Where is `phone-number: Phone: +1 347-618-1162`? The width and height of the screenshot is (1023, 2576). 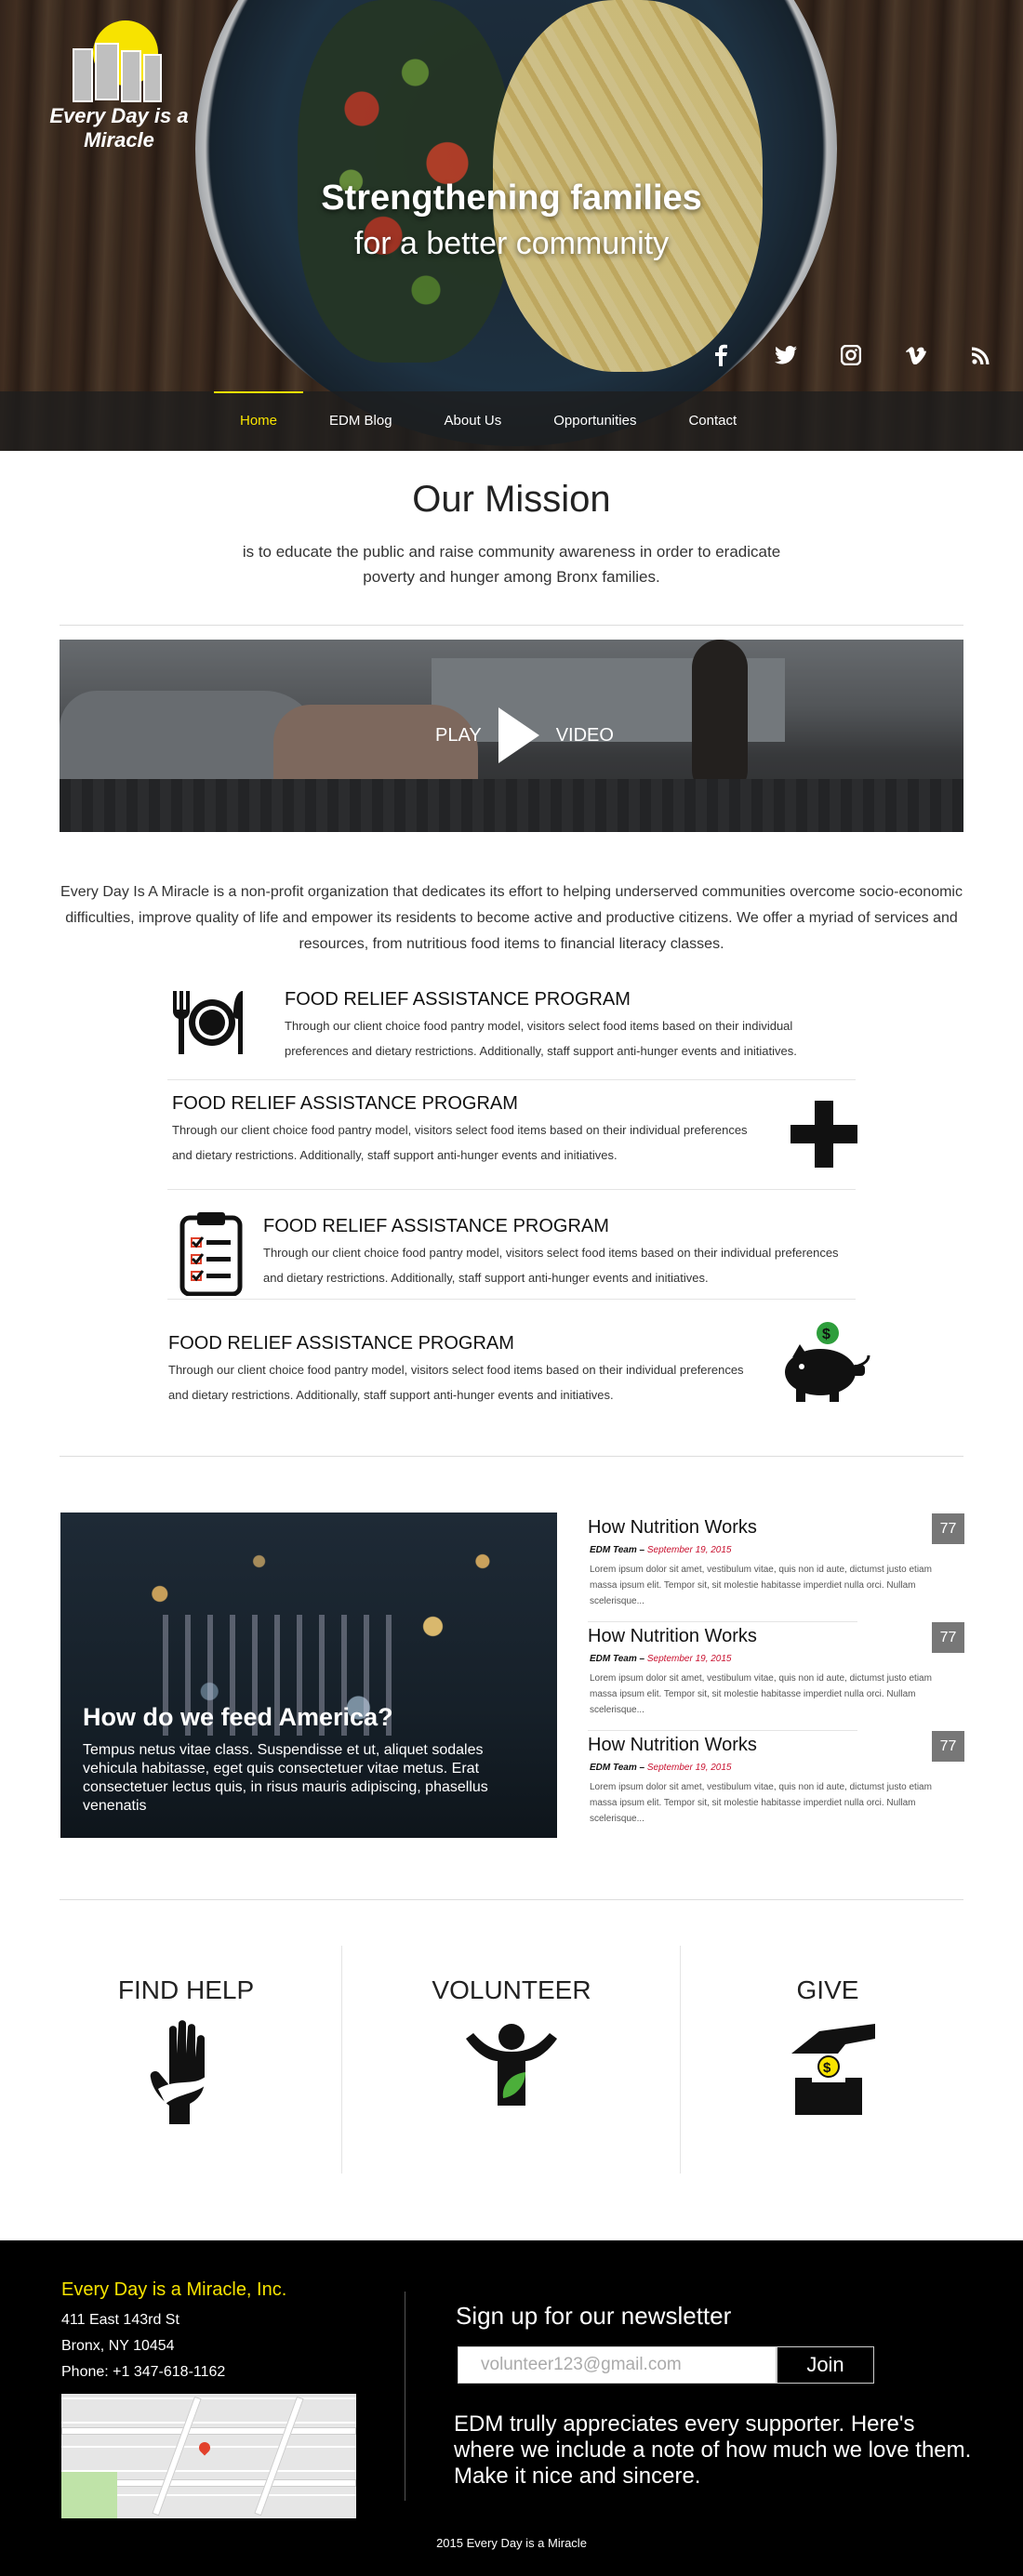 phone-number: Phone: +1 347-618-1162 is located at coordinates (143, 2372).